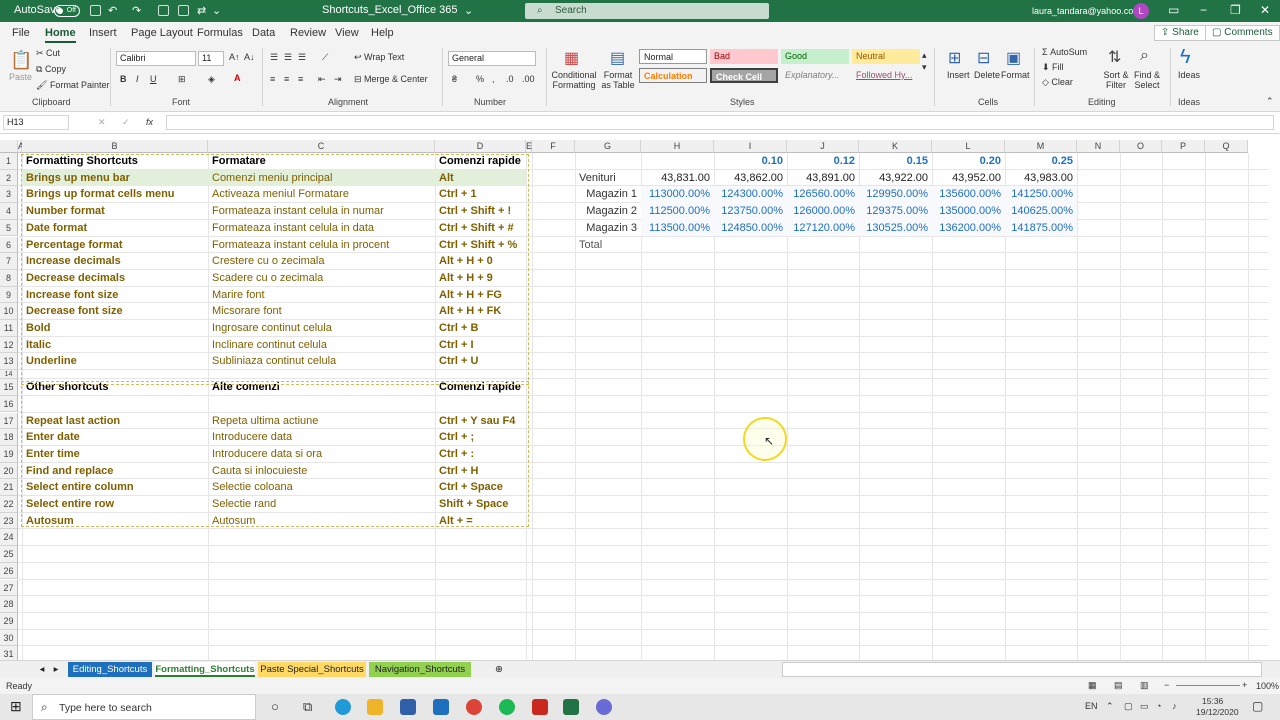 The image size is (1280, 720). I want to click on row-header: 25, so click(9, 554).